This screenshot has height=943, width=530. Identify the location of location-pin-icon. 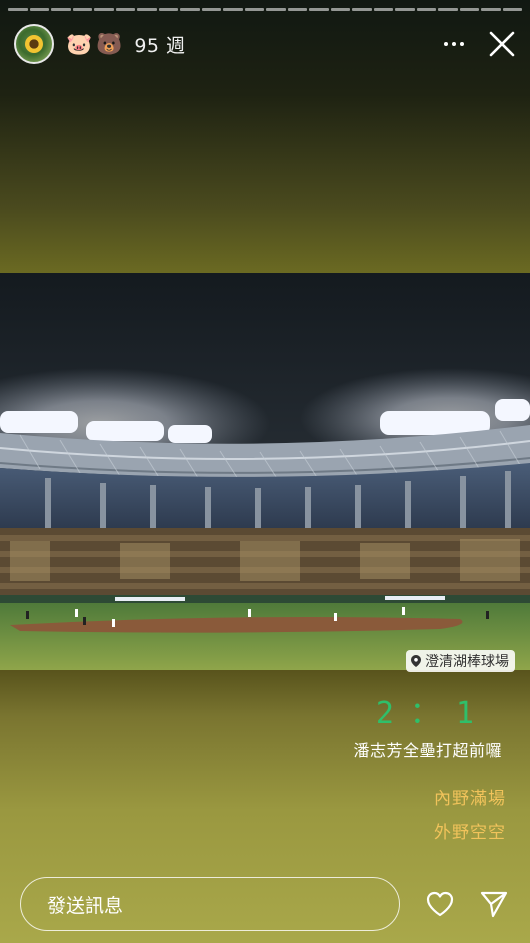
(416, 661).